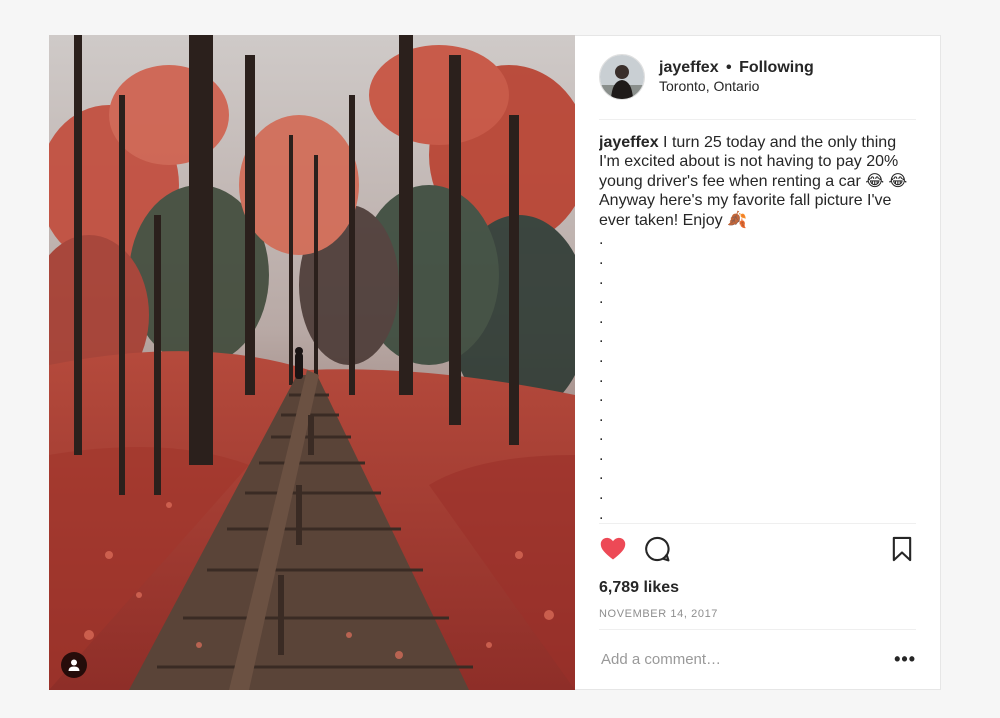 This screenshot has height=718, width=1000. I want to click on comment-icon, so click(657, 549).